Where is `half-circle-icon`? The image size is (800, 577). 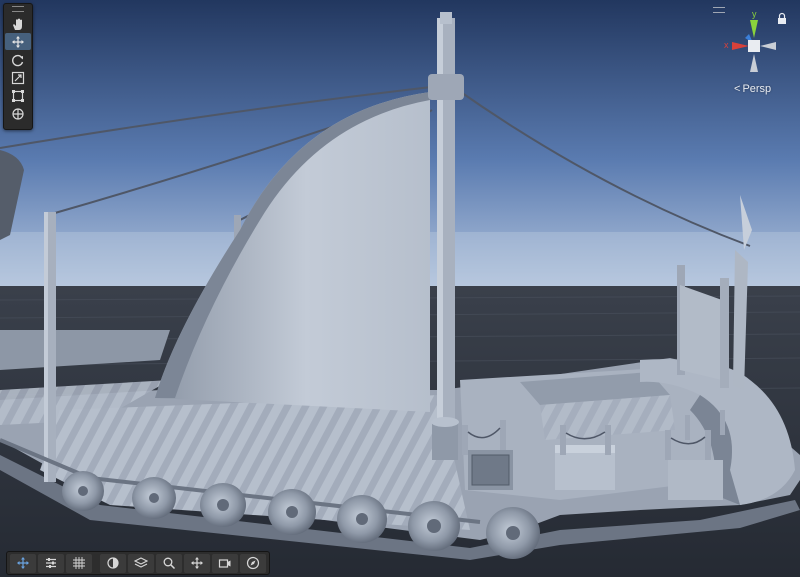 half-circle-icon is located at coordinates (113, 563).